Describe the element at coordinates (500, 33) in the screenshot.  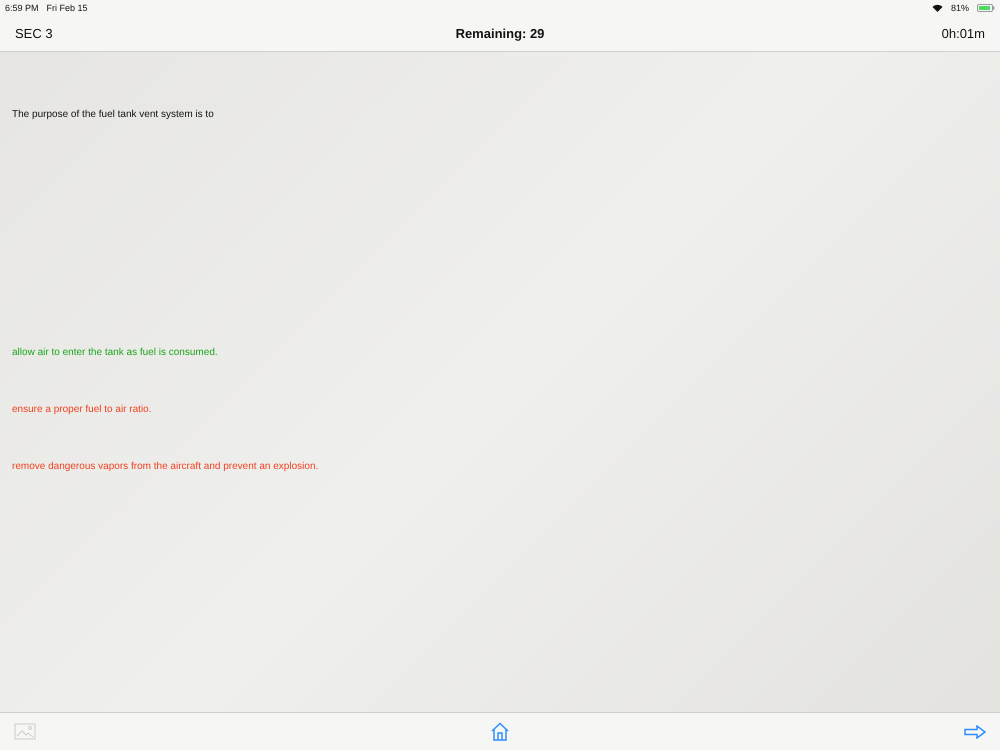
I see `remaining-count: Remaining: 29` at that location.